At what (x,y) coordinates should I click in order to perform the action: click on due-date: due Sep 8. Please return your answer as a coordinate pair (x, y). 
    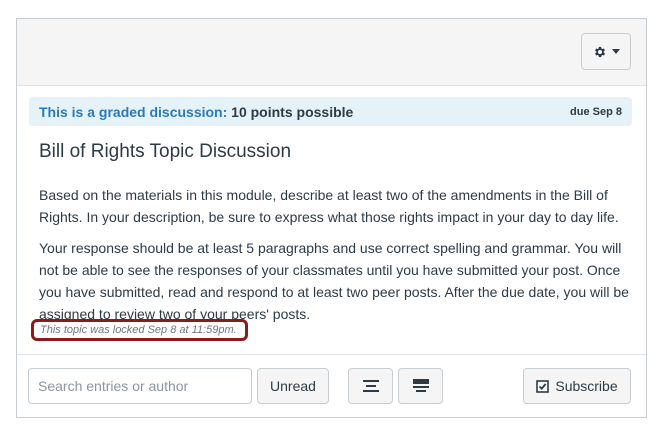
    Looking at the image, I should click on (596, 111).